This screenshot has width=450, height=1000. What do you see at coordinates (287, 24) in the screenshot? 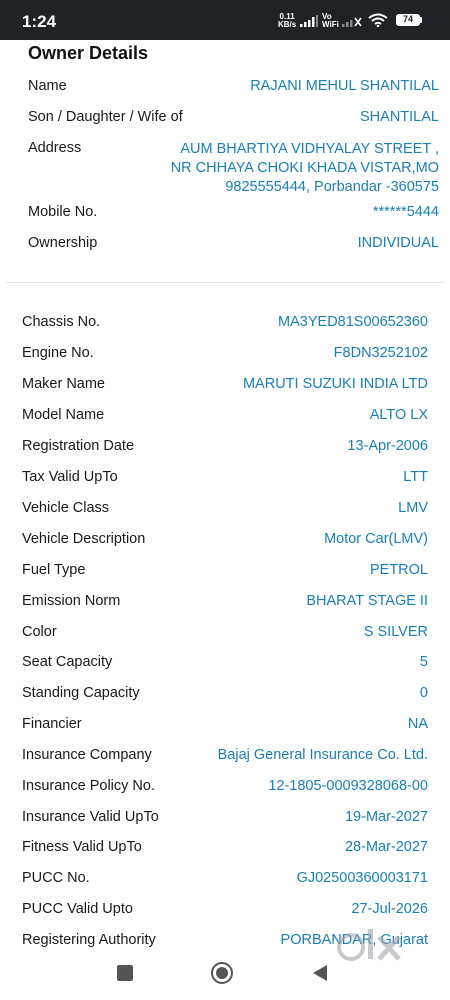
I see `network-speed-unit: KB/s` at bounding box center [287, 24].